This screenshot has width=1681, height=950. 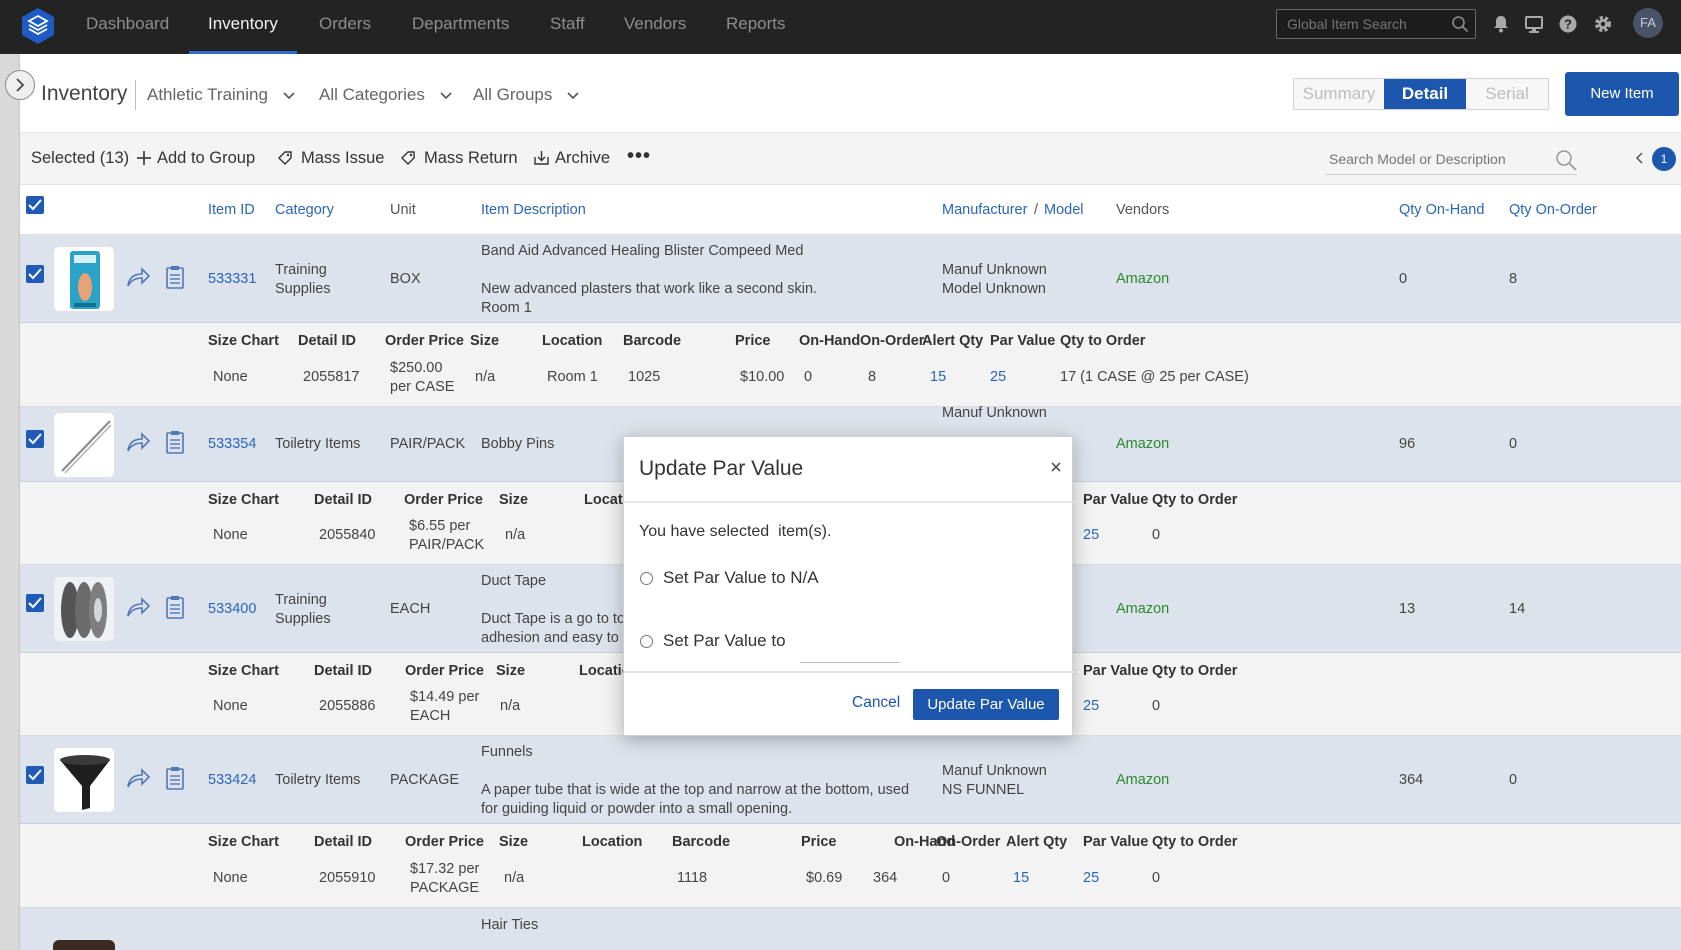 What do you see at coordinates (460, 27) in the screenshot?
I see `nav-departments: Departments` at bounding box center [460, 27].